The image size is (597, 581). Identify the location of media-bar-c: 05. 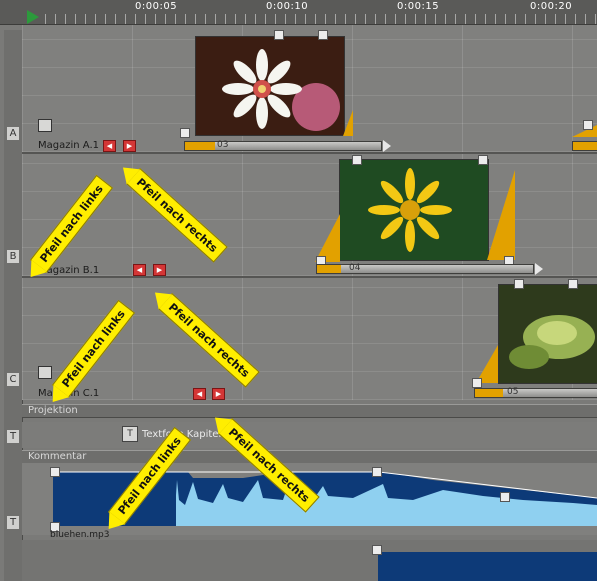
(535, 392).